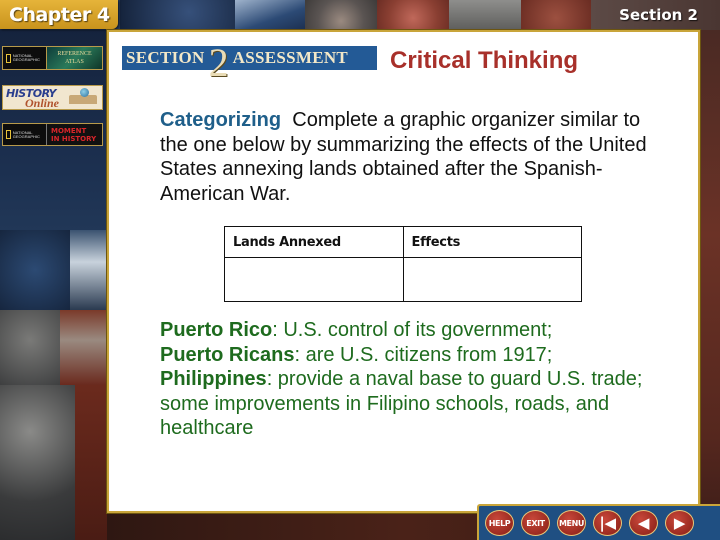 The image size is (720, 540). Describe the element at coordinates (213, 379) in the screenshot. I see `answer-term: Philippines` at that location.